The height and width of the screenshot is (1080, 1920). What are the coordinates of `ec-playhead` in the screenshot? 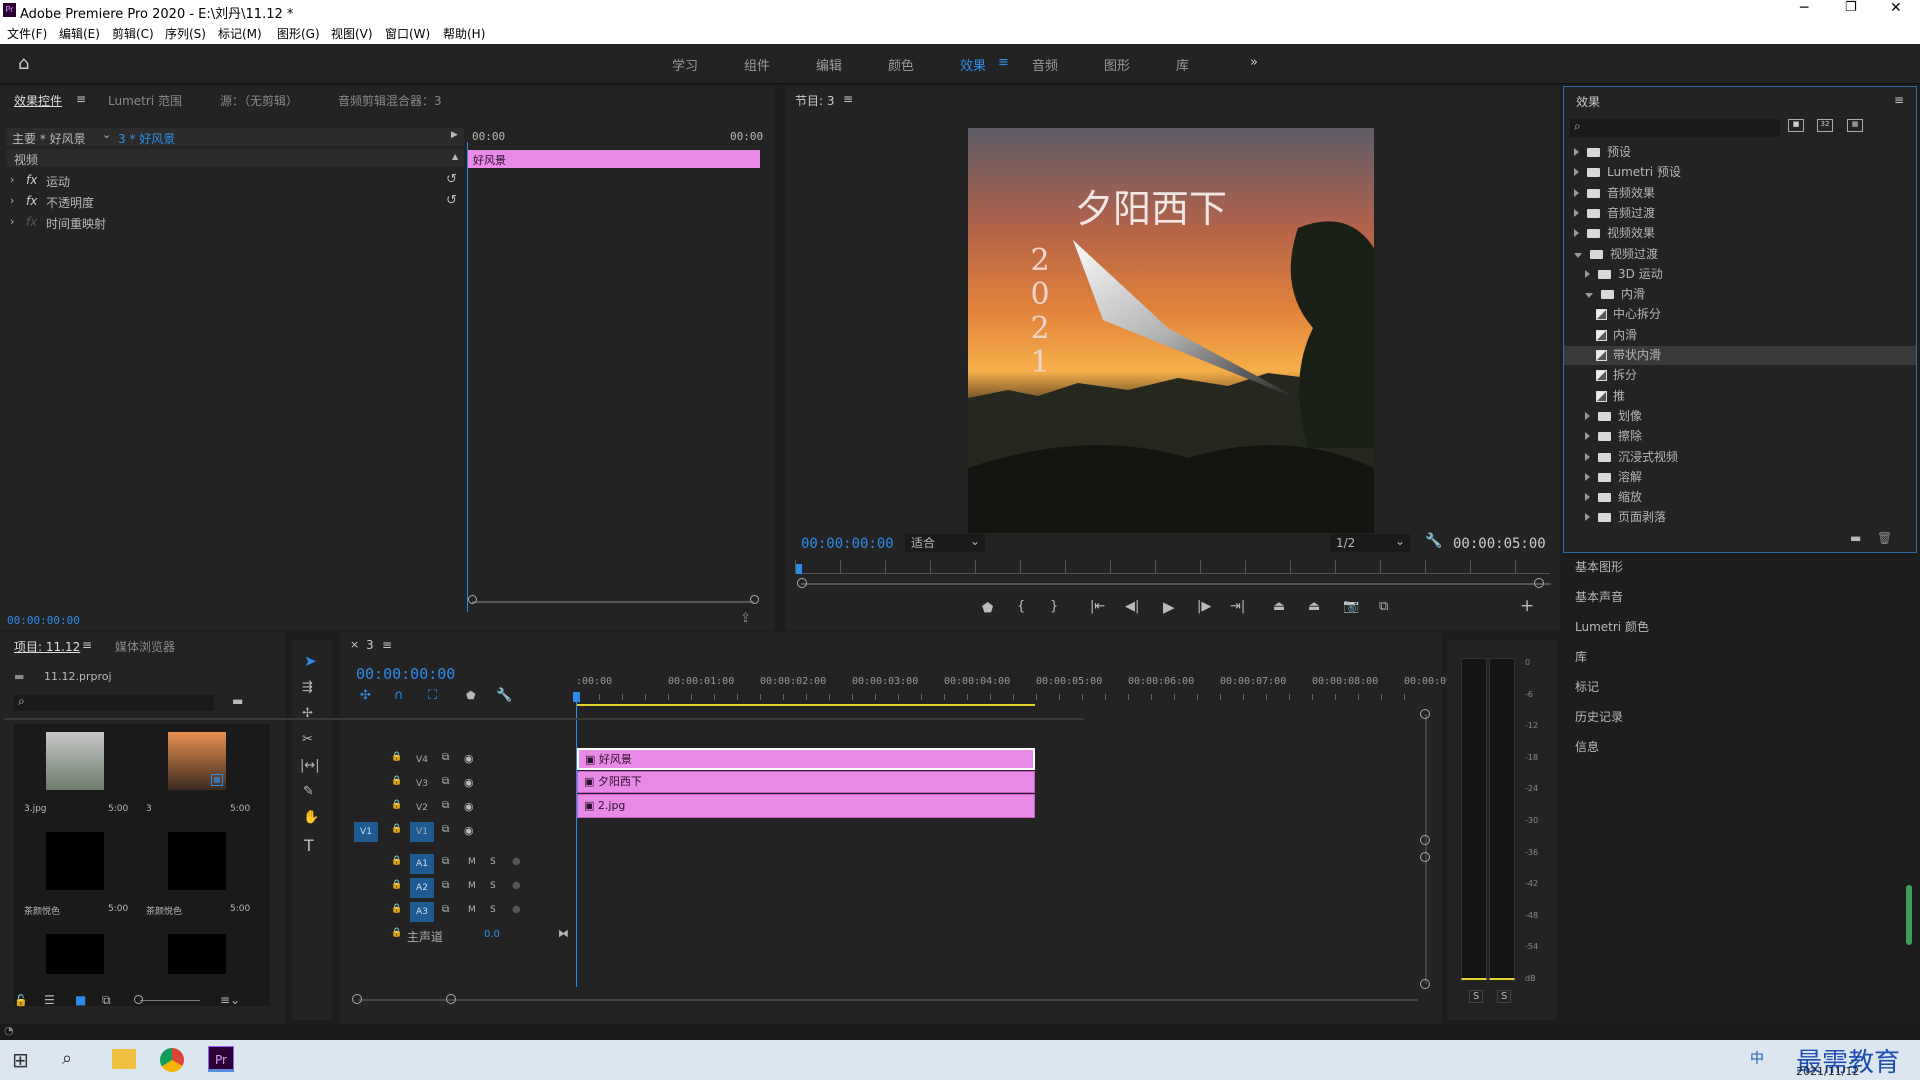 It's located at (467, 377).